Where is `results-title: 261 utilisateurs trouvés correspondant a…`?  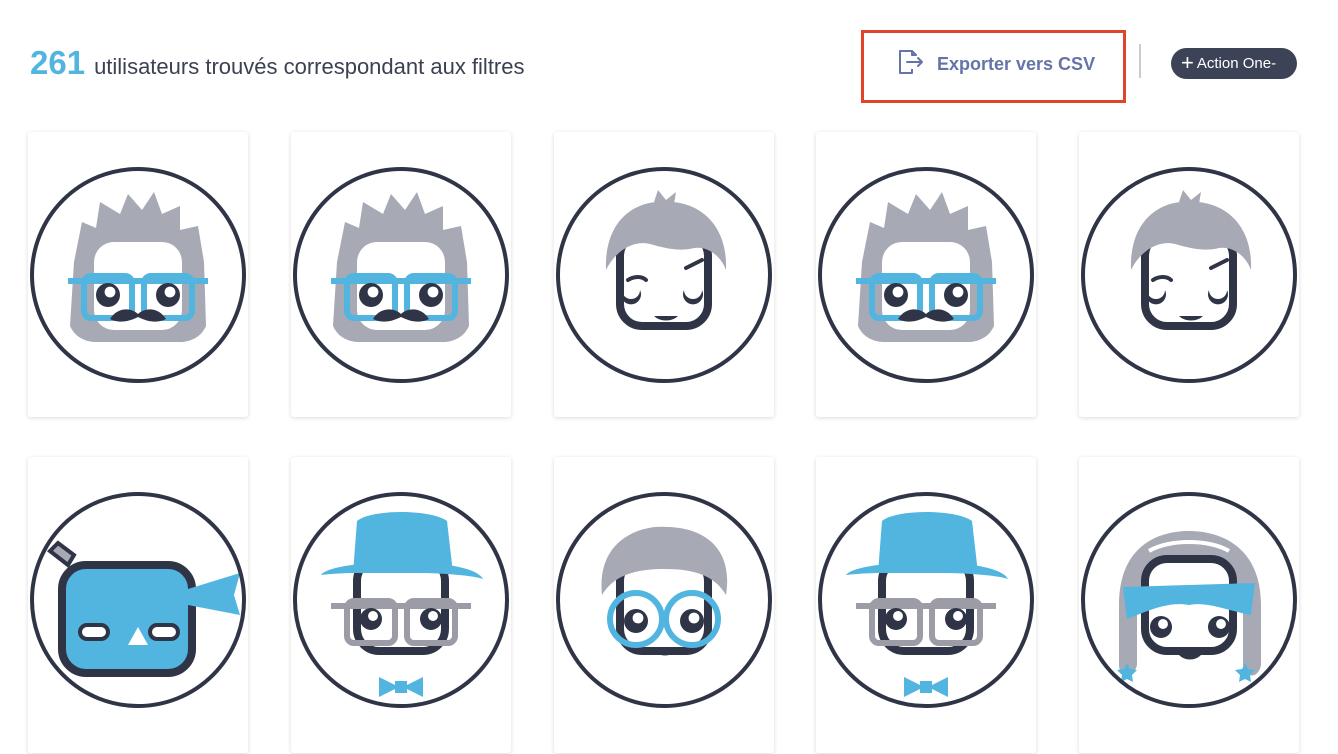
results-title: 261 utilisateurs trouvés correspondant a… is located at coordinates (277, 63).